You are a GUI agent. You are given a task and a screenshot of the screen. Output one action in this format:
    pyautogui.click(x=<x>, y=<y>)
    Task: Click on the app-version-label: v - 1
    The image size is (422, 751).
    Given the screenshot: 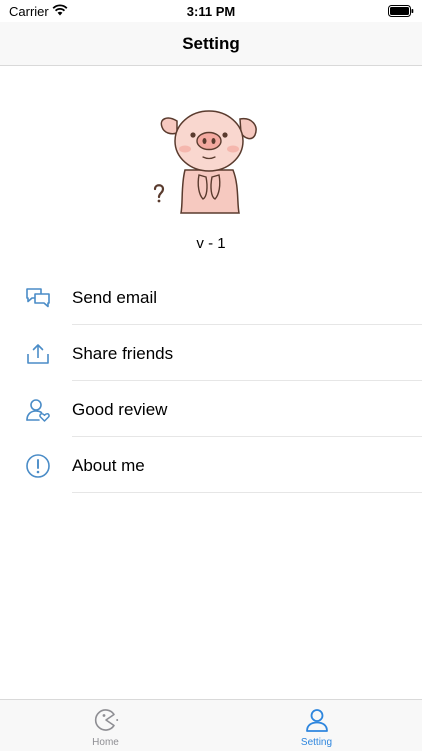 What is the action you would take?
    pyautogui.click(x=211, y=243)
    